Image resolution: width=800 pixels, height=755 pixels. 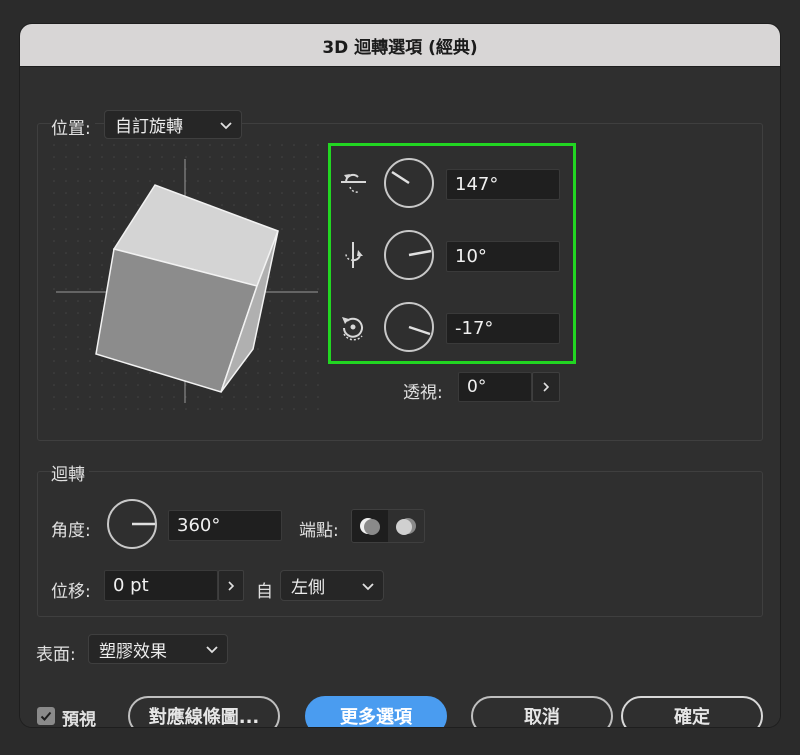 I want to click on rotate-z-field: -17°, so click(x=503, y=328).